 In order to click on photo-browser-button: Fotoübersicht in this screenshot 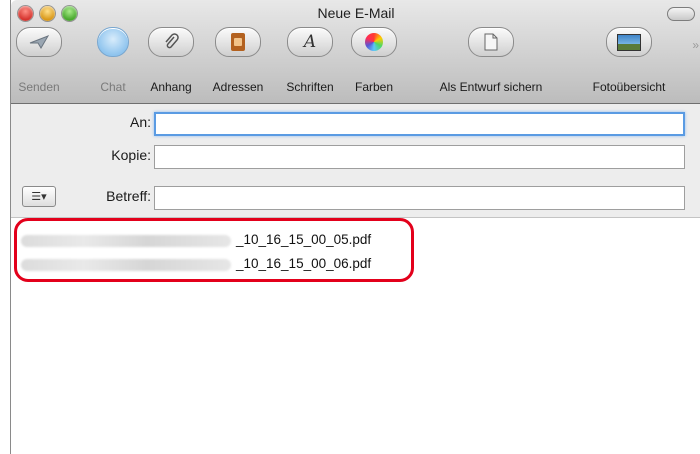, I will do `click(629, 61)`.